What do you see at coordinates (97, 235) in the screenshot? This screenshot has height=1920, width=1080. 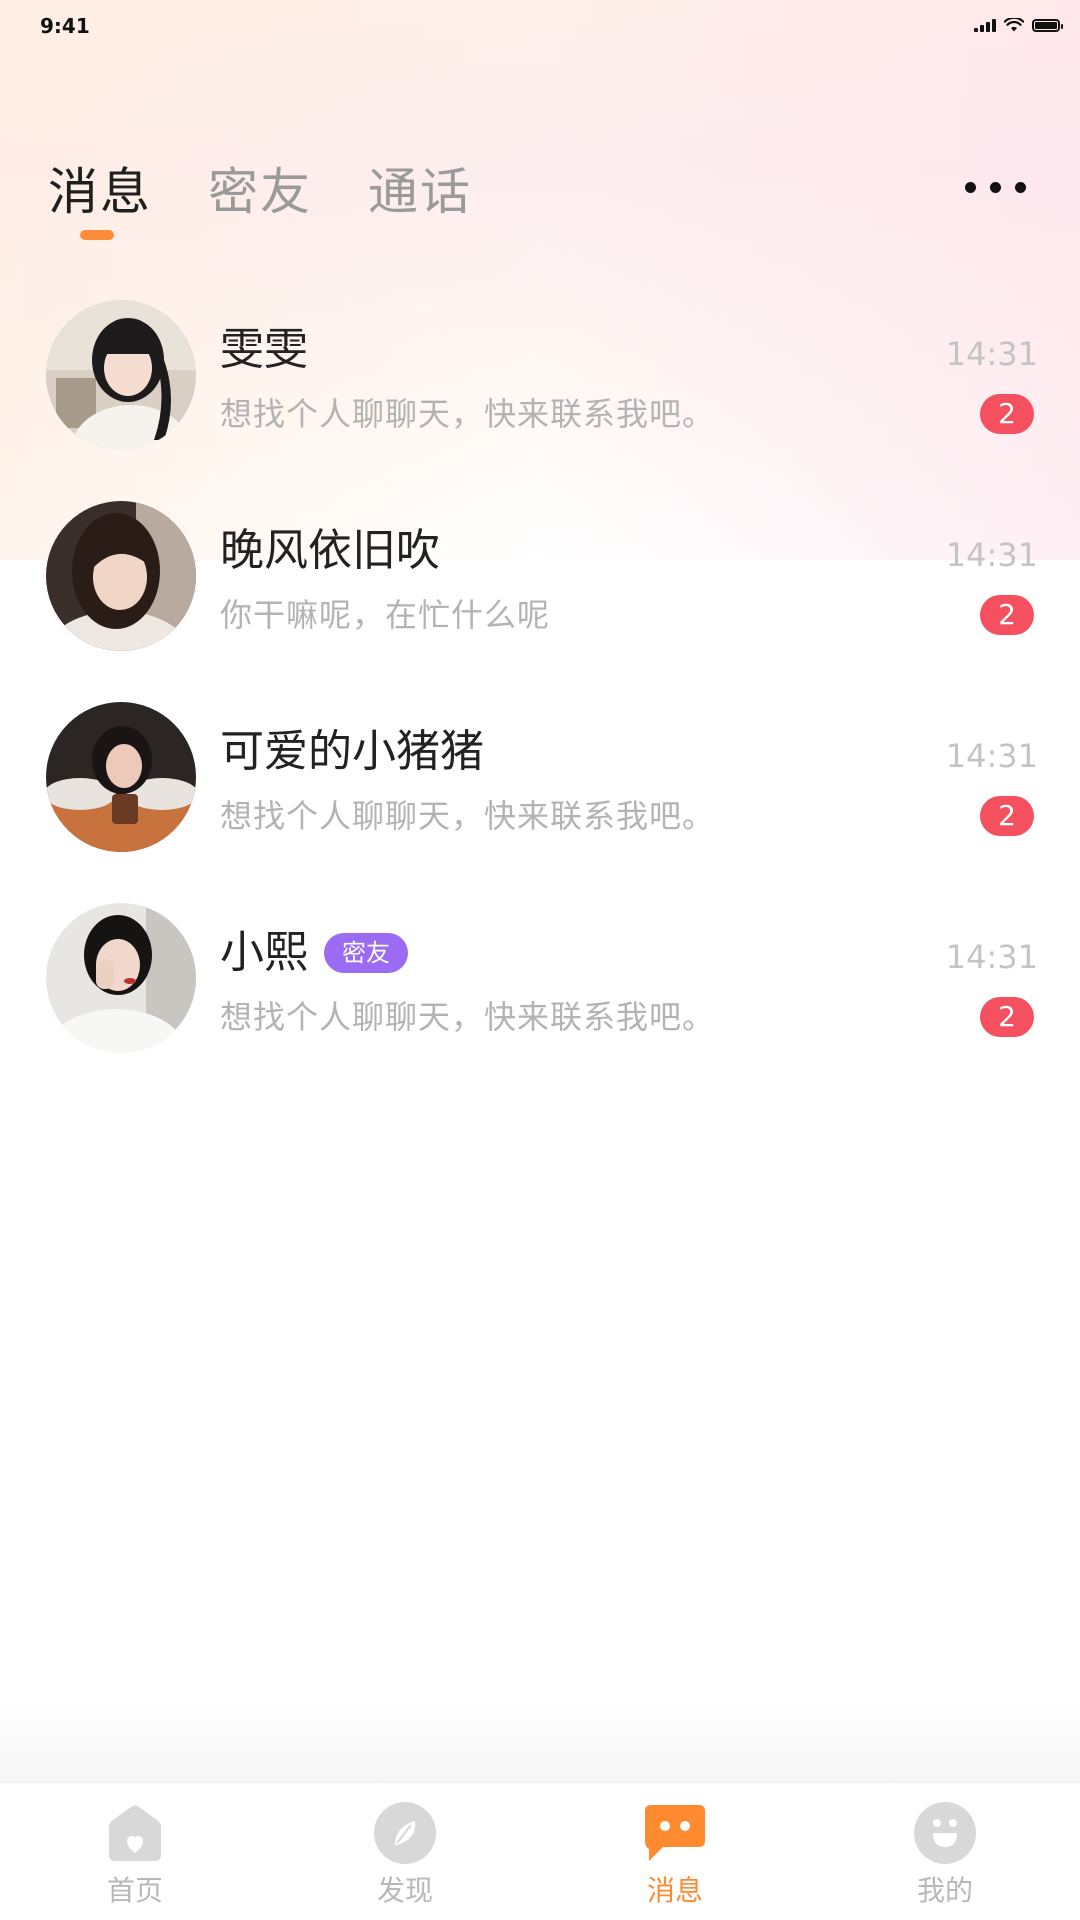 I see `active-tab-indicator` at bounding box center [97, 235].